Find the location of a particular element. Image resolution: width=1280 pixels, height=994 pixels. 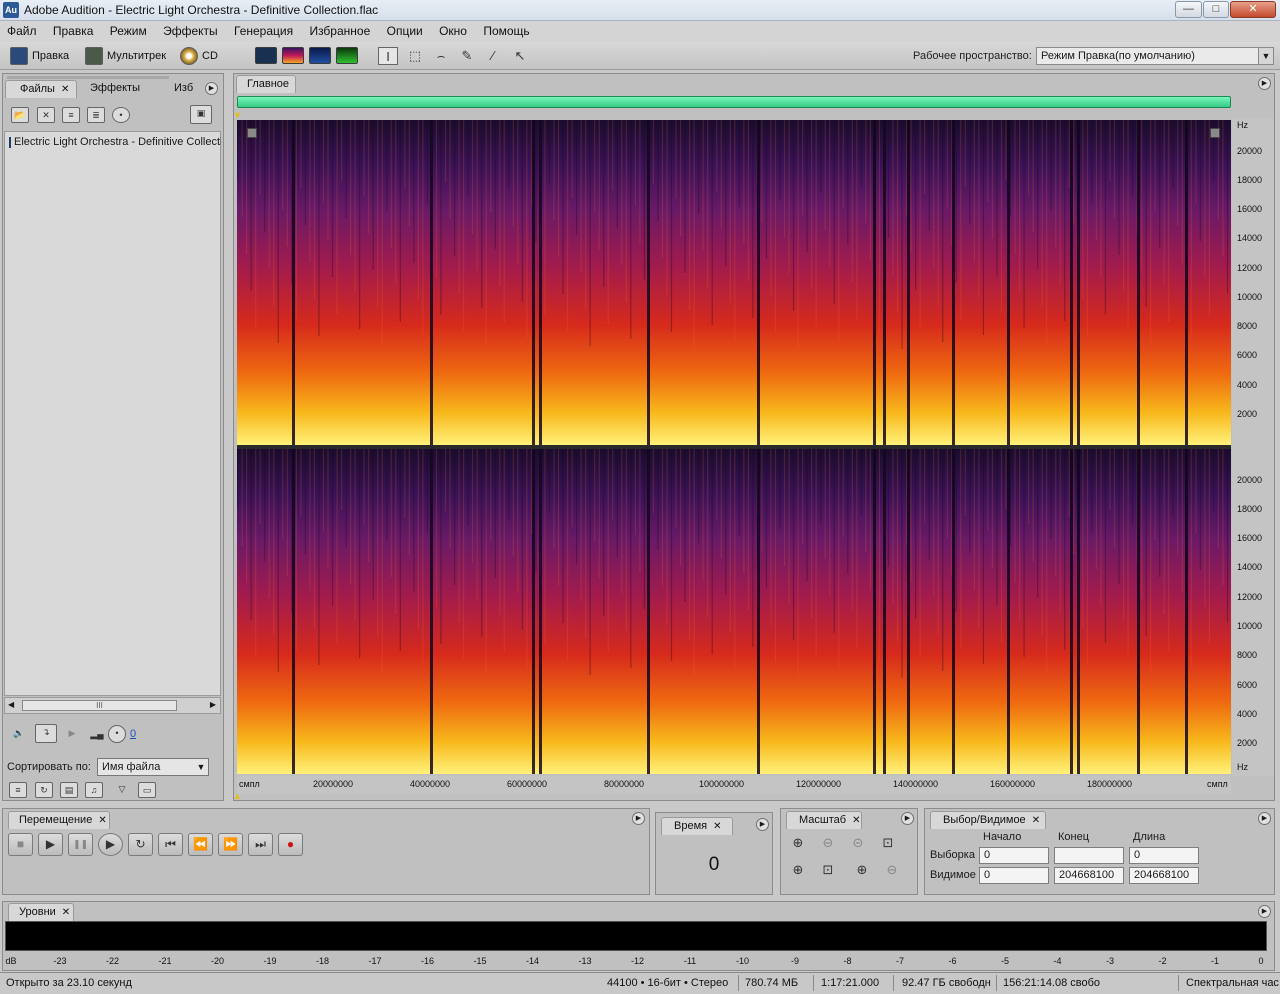

workspace-select: Режим Правка(по умолчанию) ▼ is located at coordinates (1155, 56).